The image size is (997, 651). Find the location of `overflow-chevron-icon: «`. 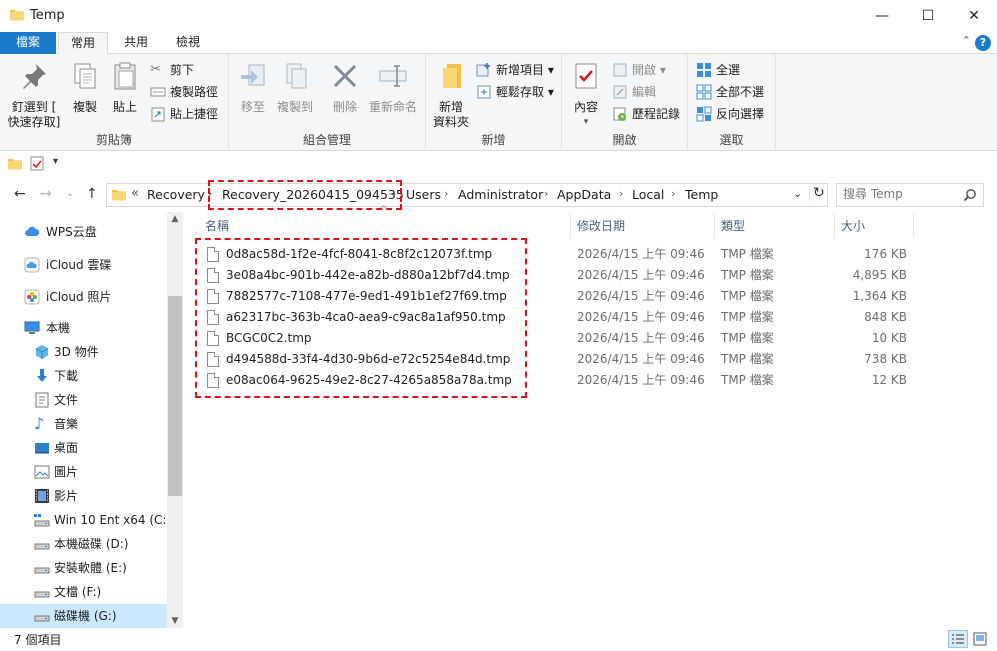

overflow-chevron-icon: « is located at coordinates (135, 193).